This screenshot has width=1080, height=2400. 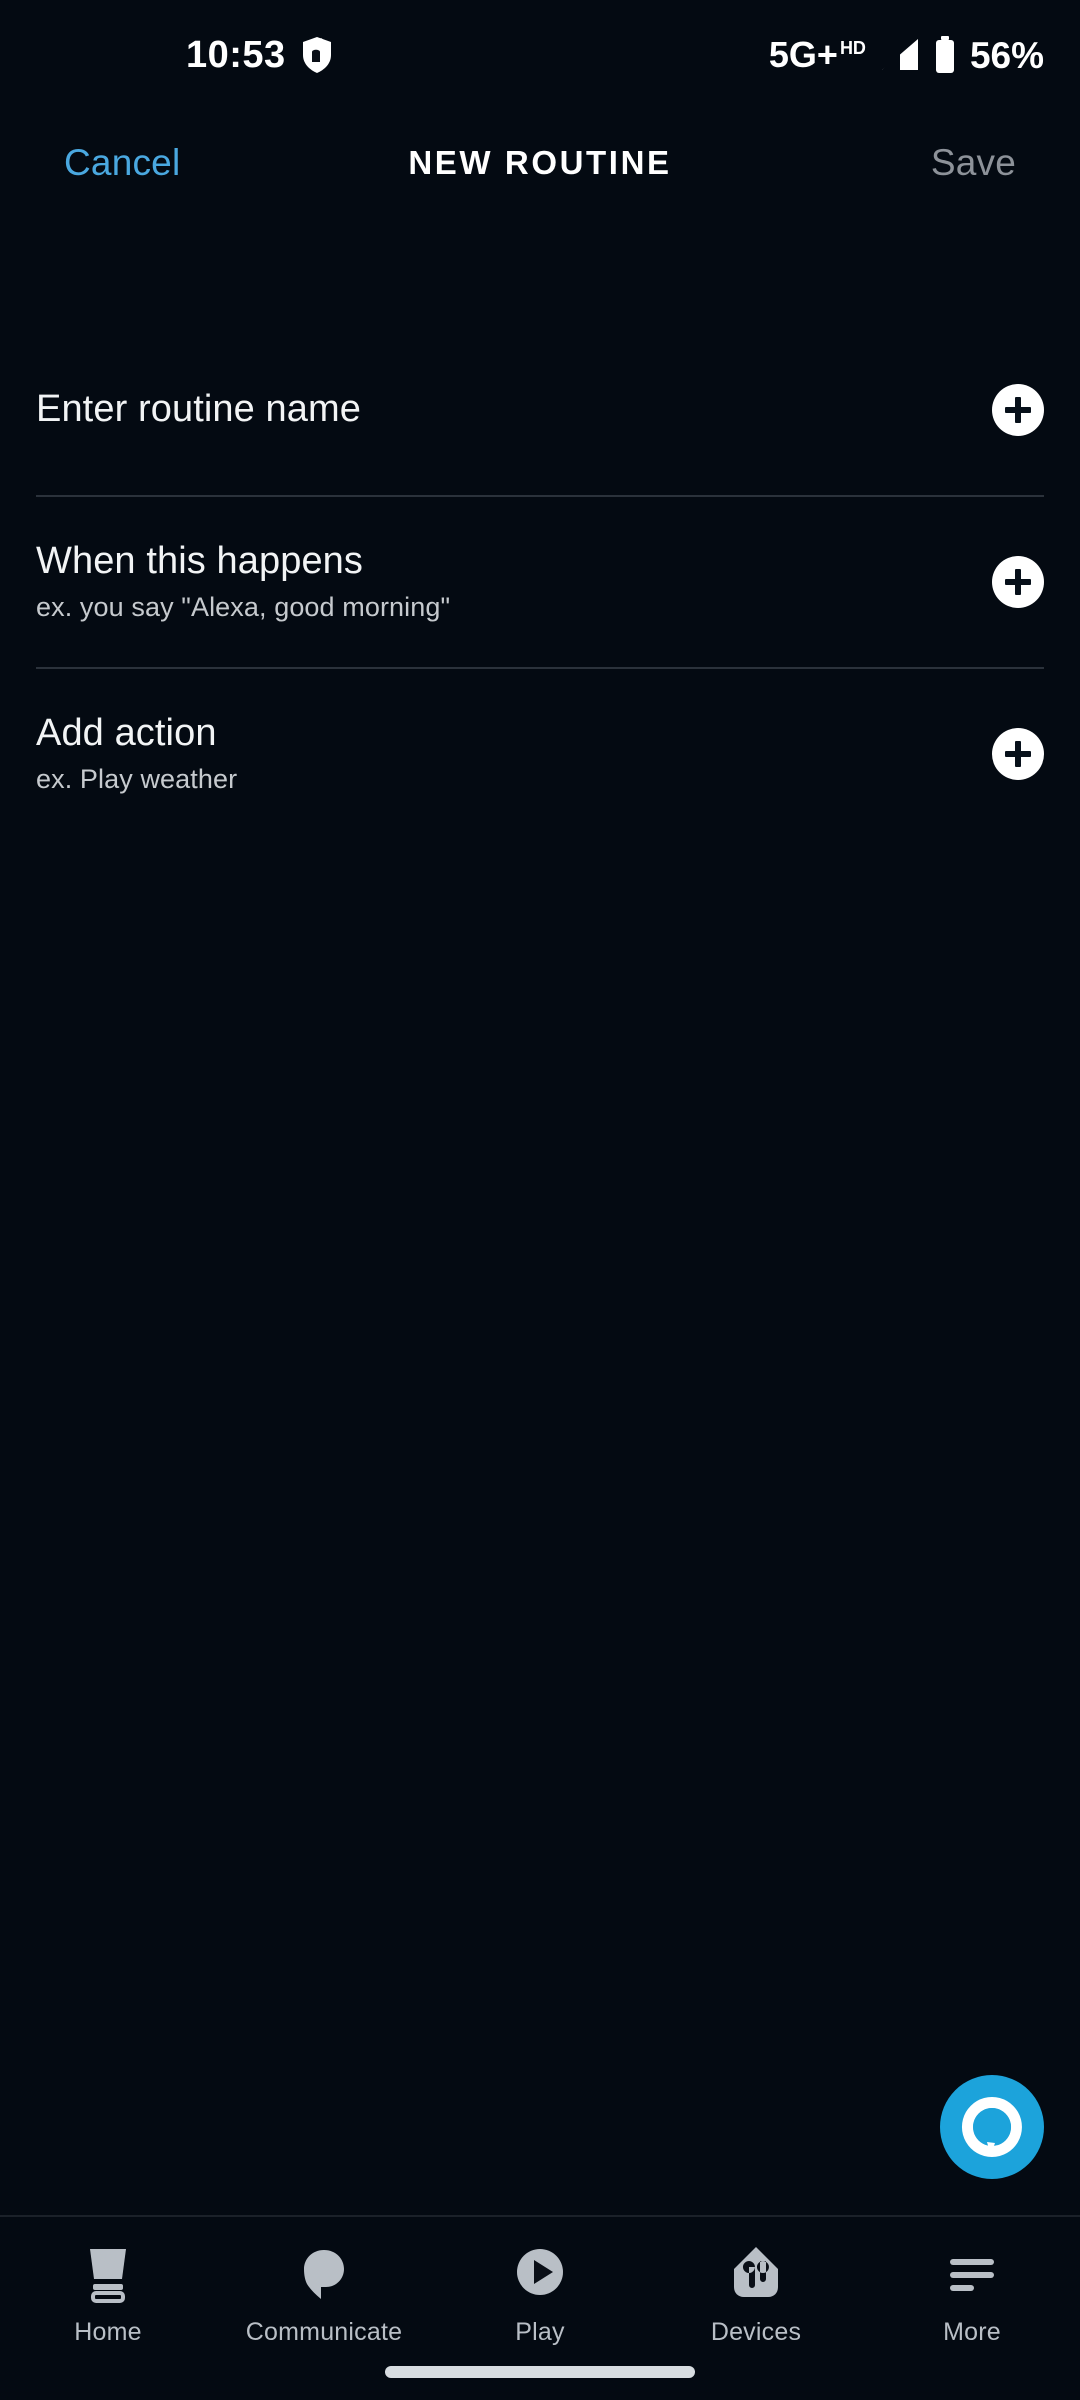 I want to click on nav-tab-home: Home, so click(x=108, y=2295).